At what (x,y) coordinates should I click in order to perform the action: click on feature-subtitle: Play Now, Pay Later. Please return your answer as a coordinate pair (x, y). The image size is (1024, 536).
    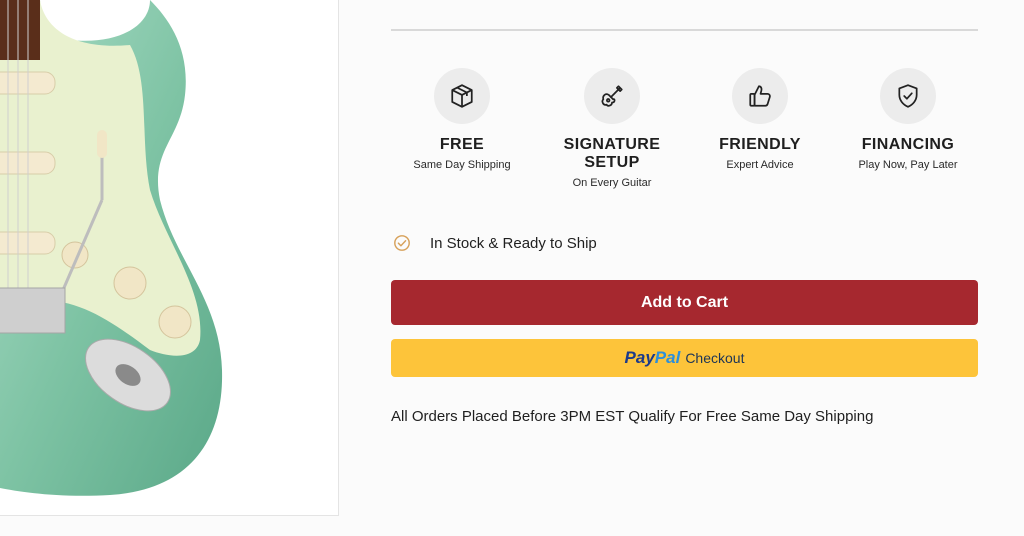
    Looking at the image, I should click on (908, 165).